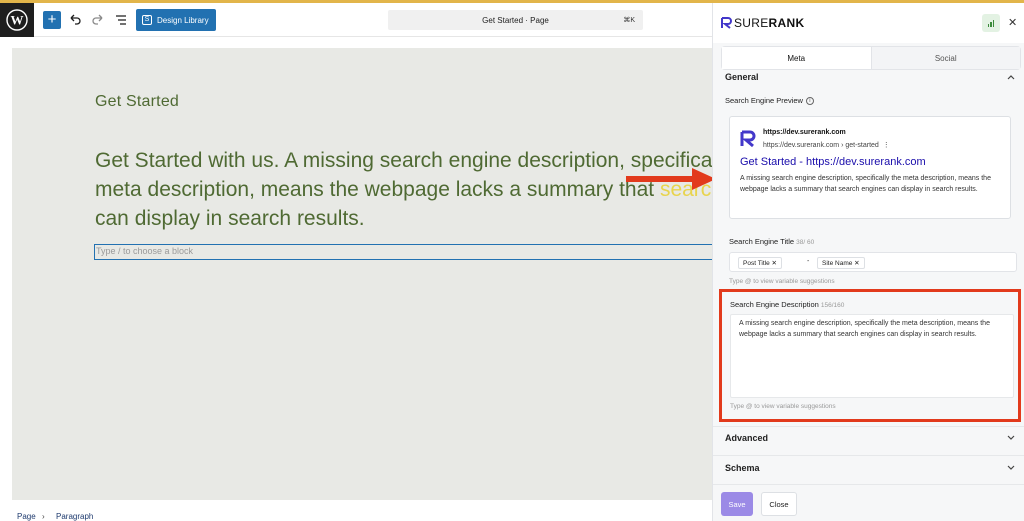 This screenshot has height=521, width=1024. I want to click on preview-site: https://dev.surerank.com, so click(804, 132).